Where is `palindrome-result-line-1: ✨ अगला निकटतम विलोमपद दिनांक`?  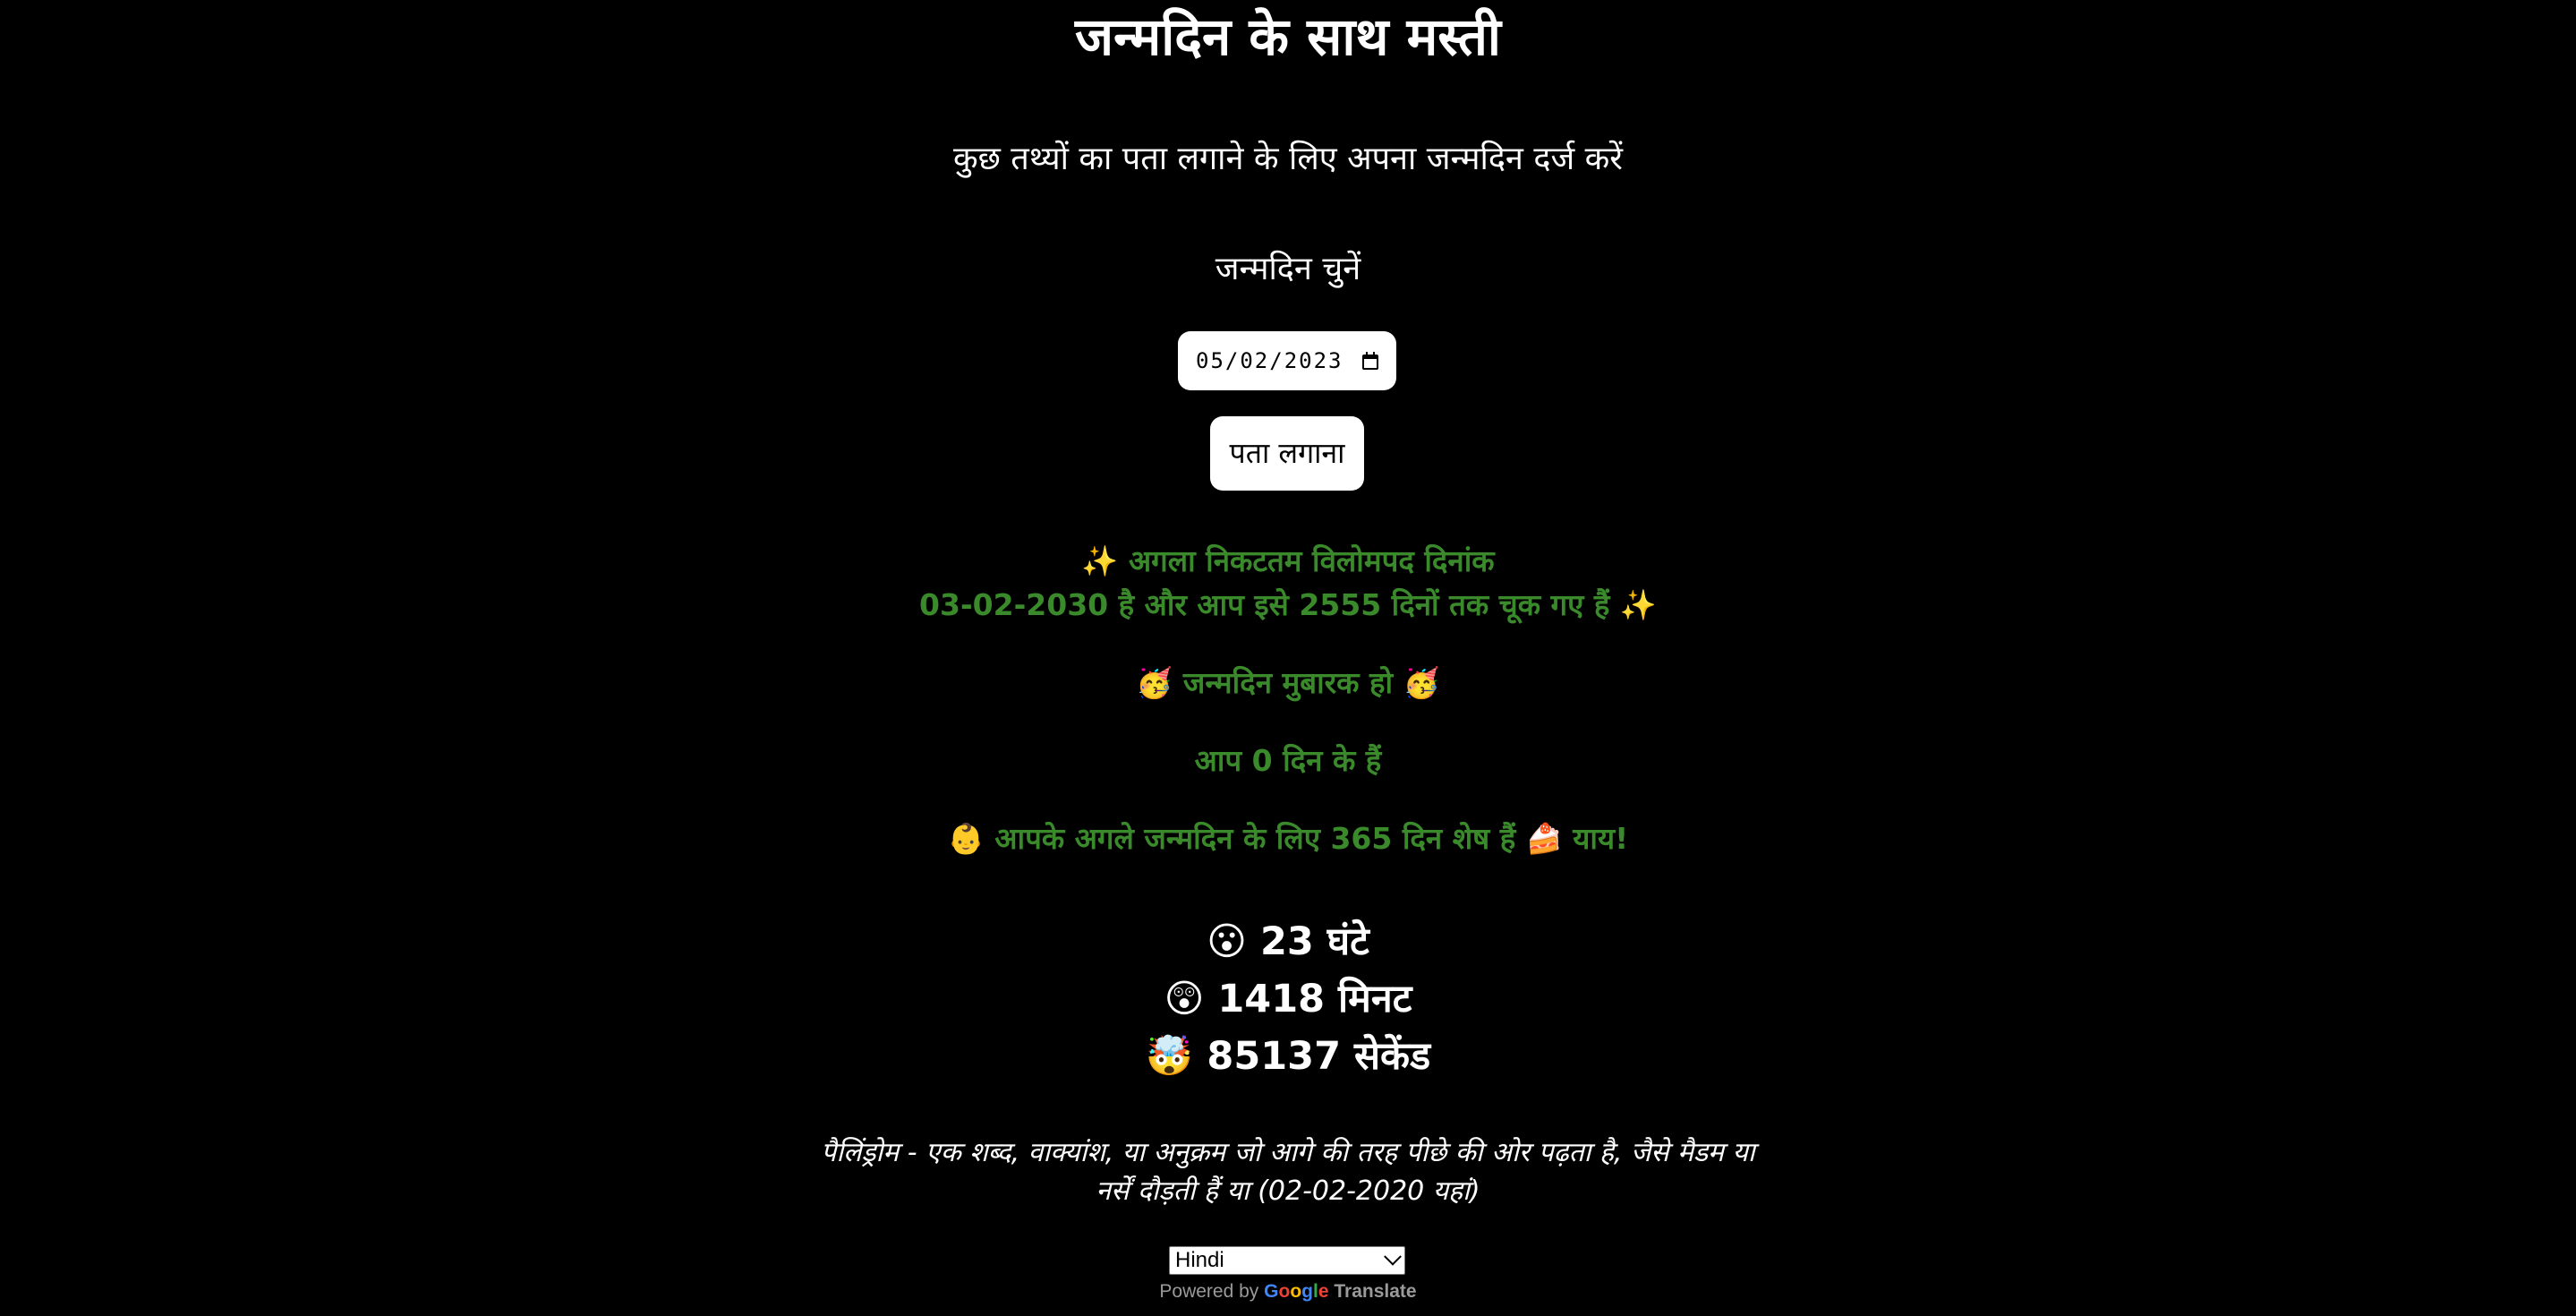 palindrome-result-line-1: ✨ अगला निकटतम विलोमपद दिनांक is located at coordinates (1288, 560).